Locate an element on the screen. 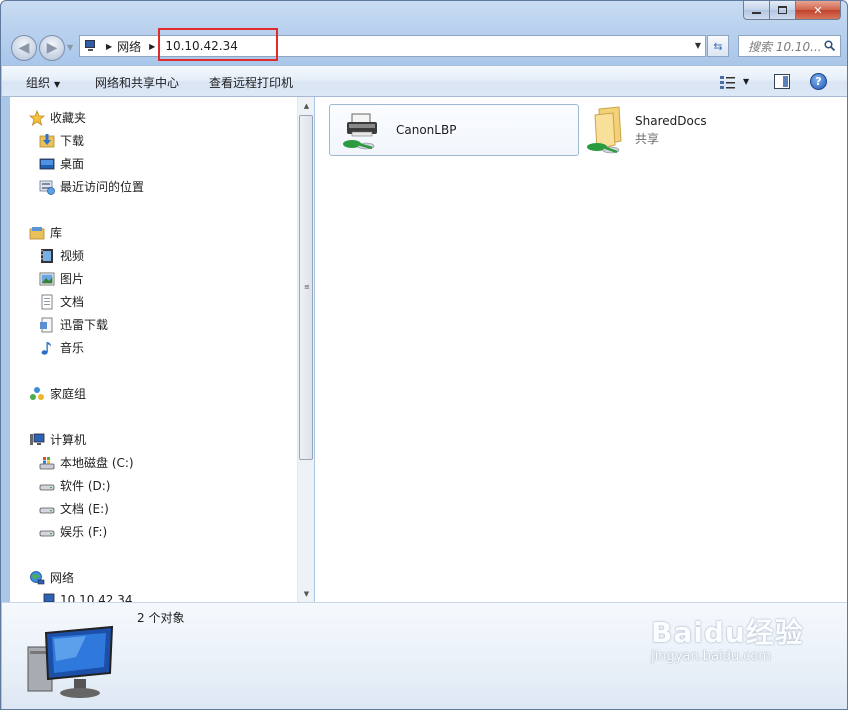  pictures-library-icon is located at coordinates (47, 278).